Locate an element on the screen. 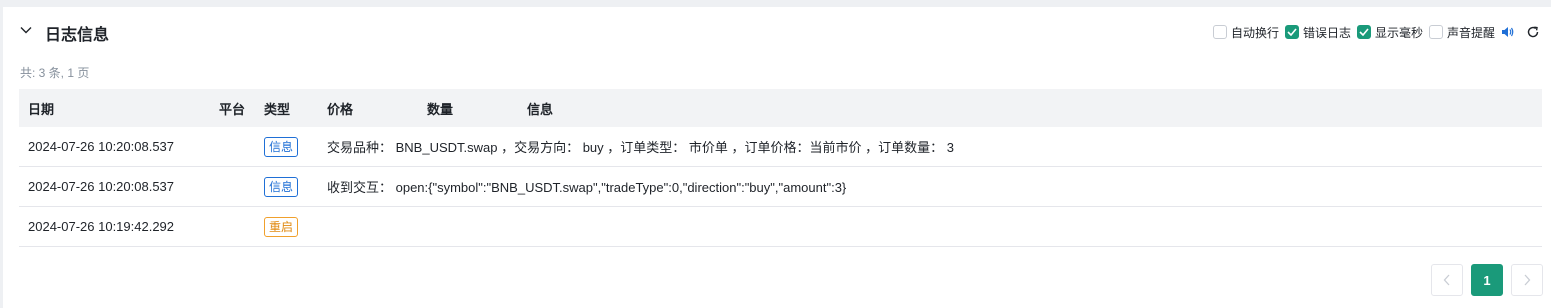 This screenshot has height=308, width=1551. option-sound-alert: 声音提醒 is located at coordinates (1461, 32).